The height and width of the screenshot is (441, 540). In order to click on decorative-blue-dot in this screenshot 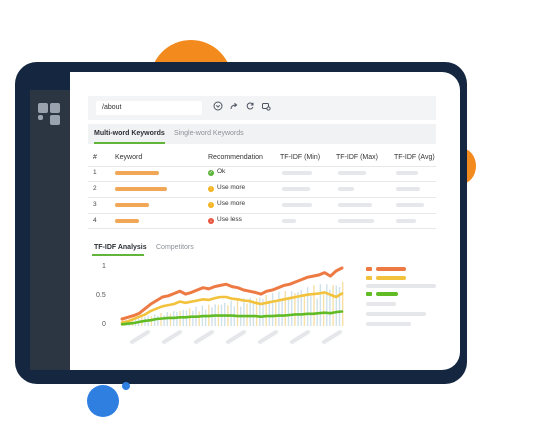, I will do `click(126, 386)`.